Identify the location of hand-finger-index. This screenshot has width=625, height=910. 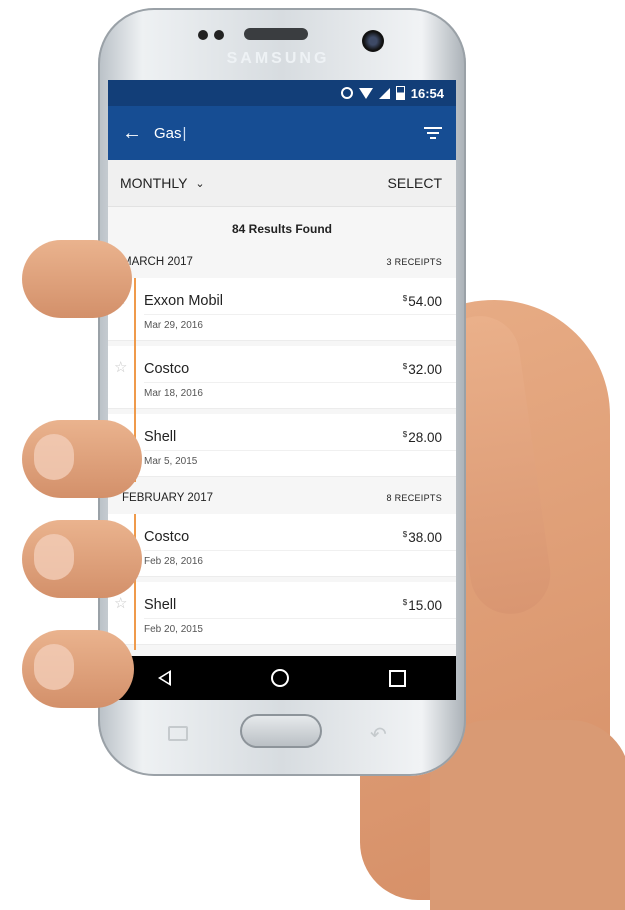
(77, 279).